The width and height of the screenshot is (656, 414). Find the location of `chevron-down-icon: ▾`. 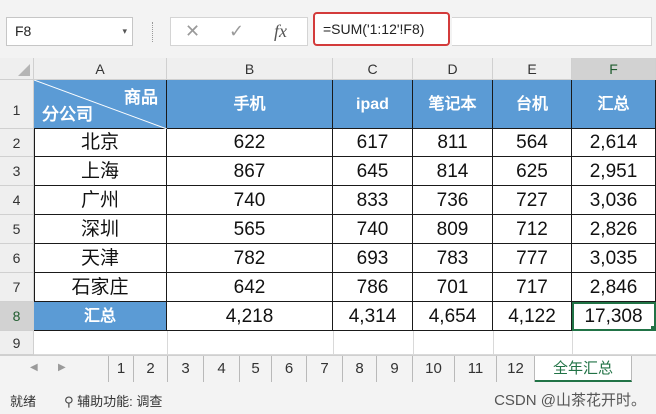

chevron-down-icon: ▾ is located at coordinates (124, 31).